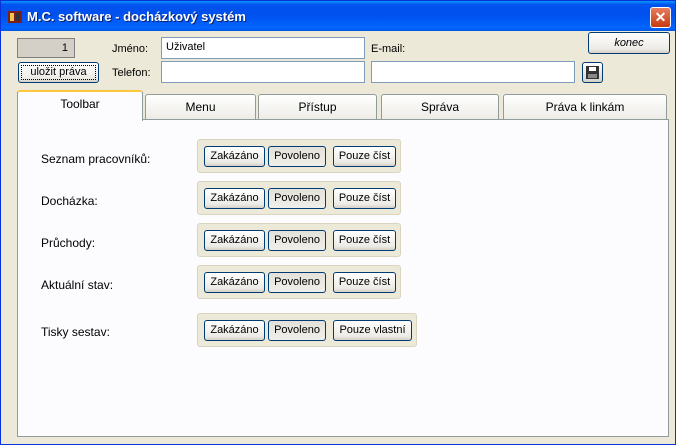  I want to click on floppy-disk-icon, so click(592, 72).